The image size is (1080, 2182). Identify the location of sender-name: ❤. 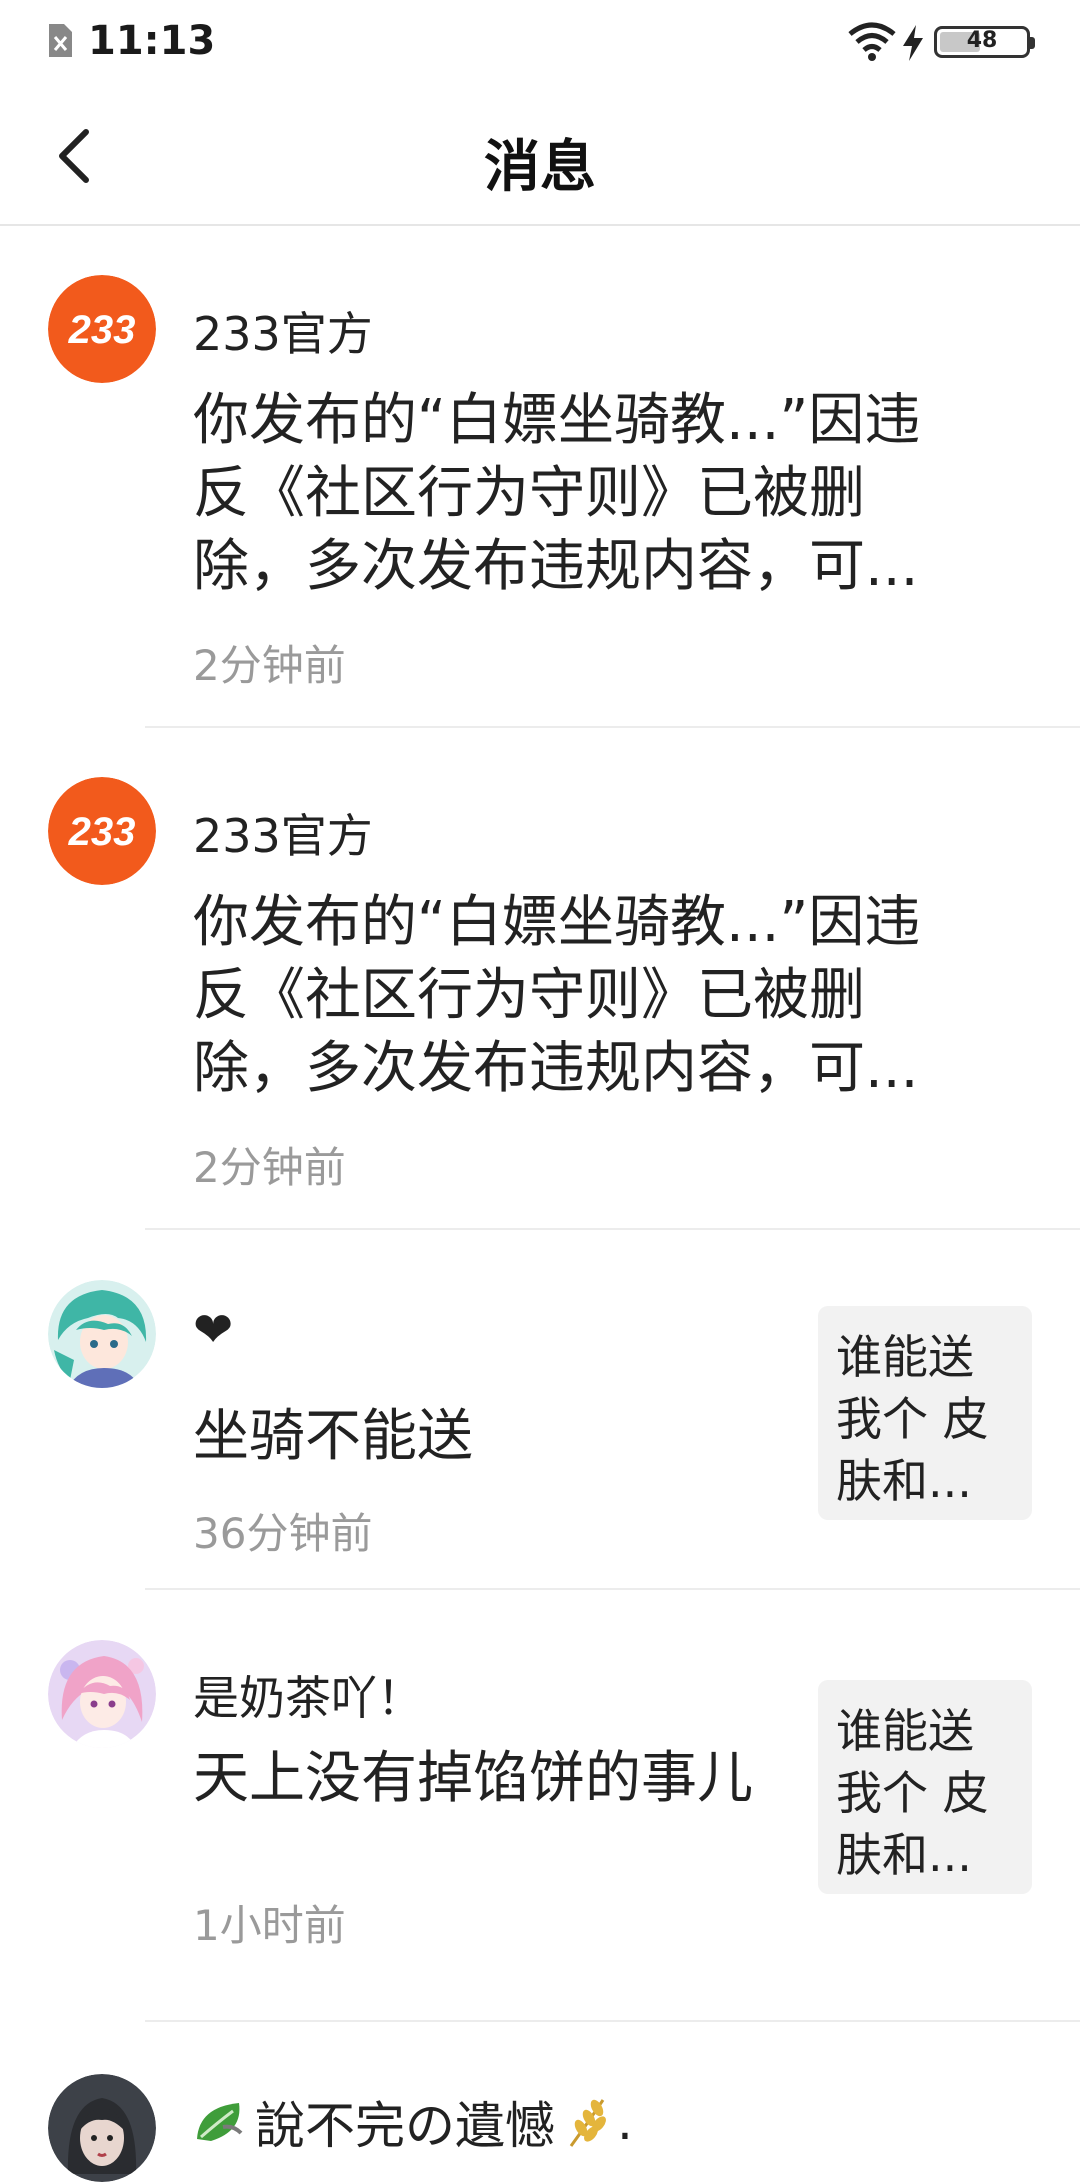
(213, 1330).